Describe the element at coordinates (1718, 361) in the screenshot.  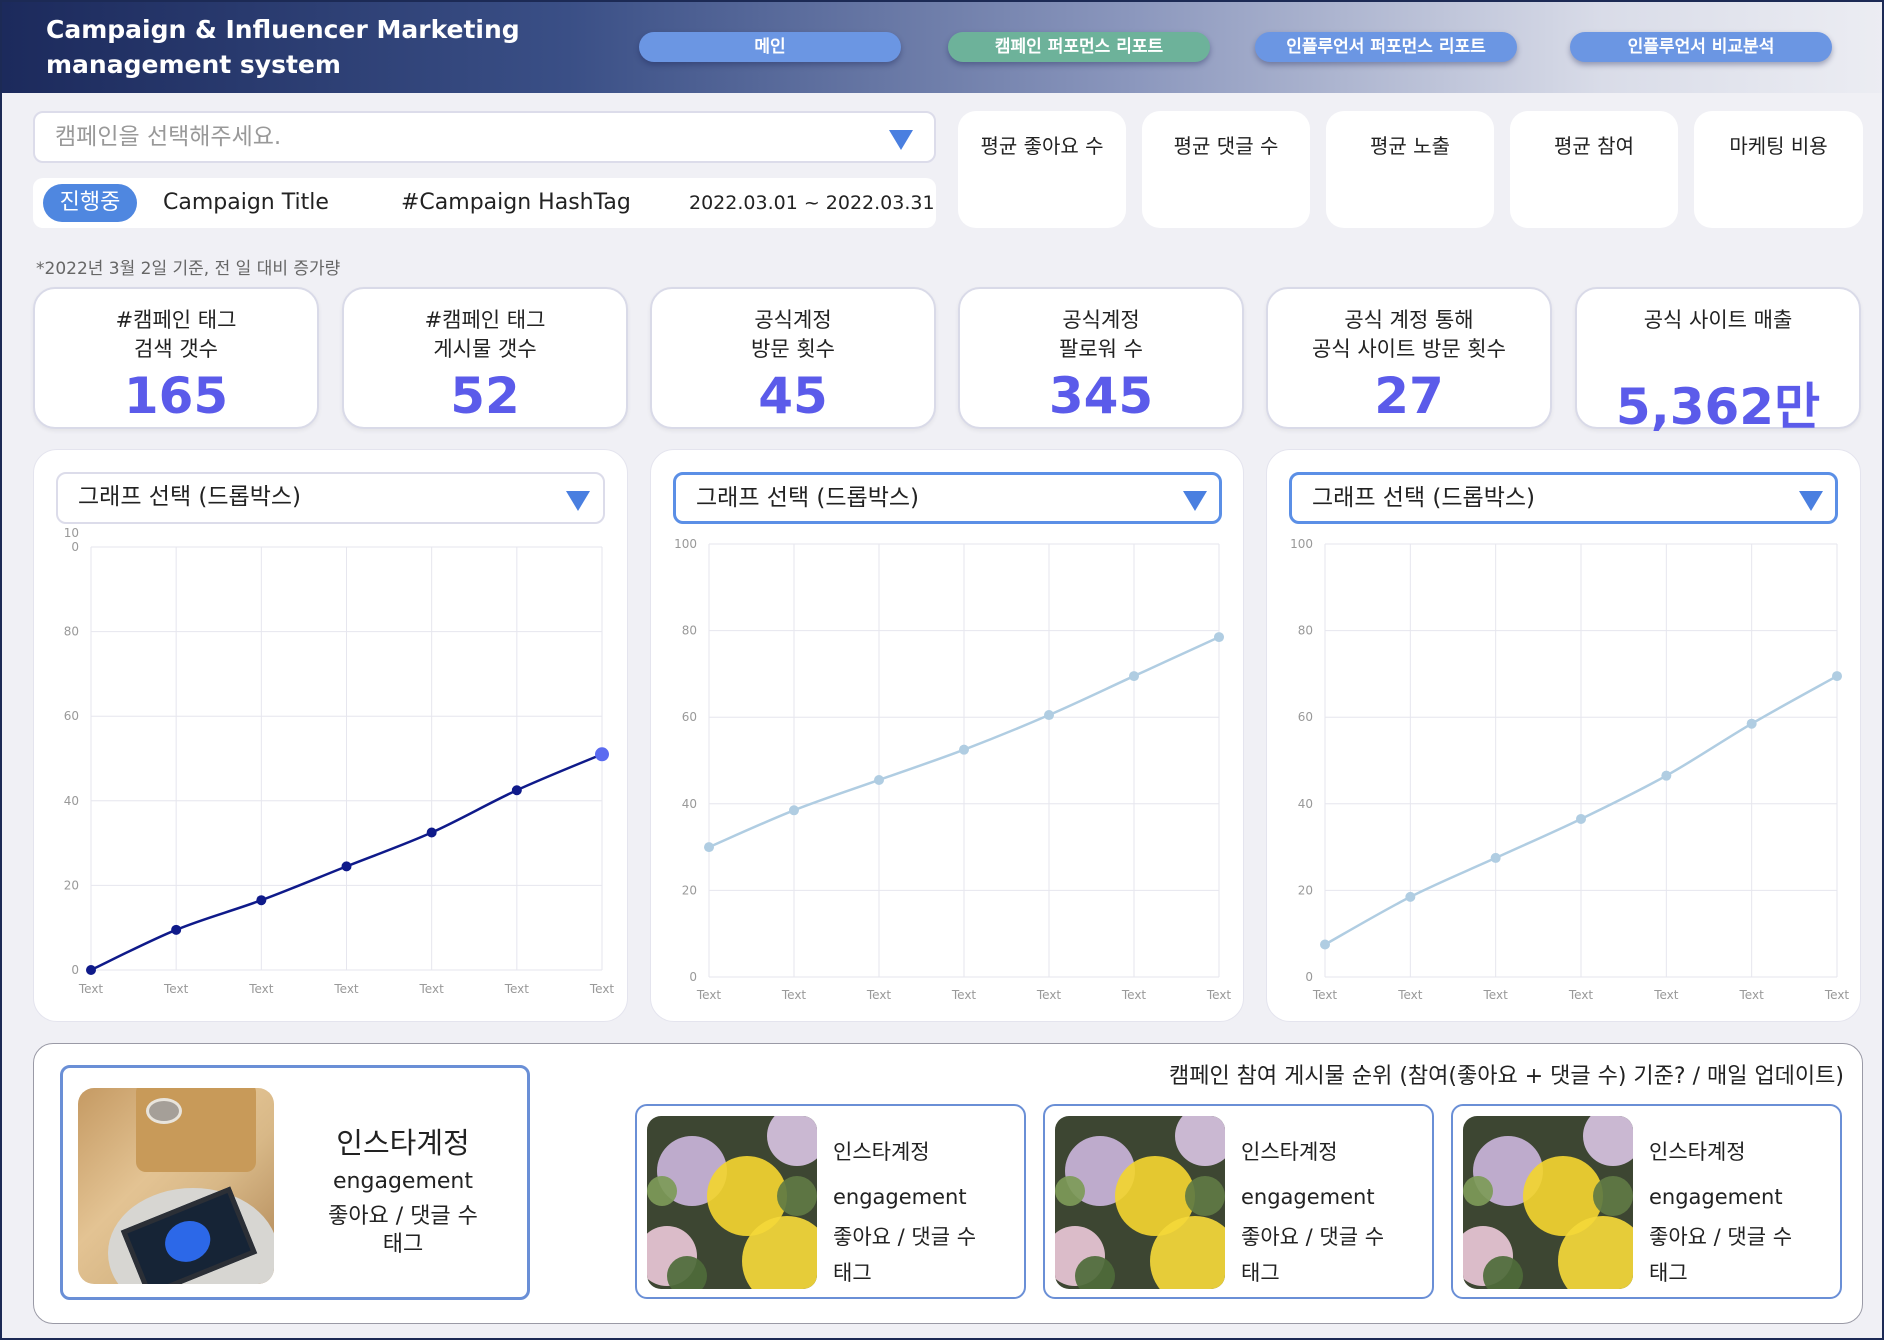
I see `stat-card-site-revenue: 공식 사이트 매출 5,362만` at that location.